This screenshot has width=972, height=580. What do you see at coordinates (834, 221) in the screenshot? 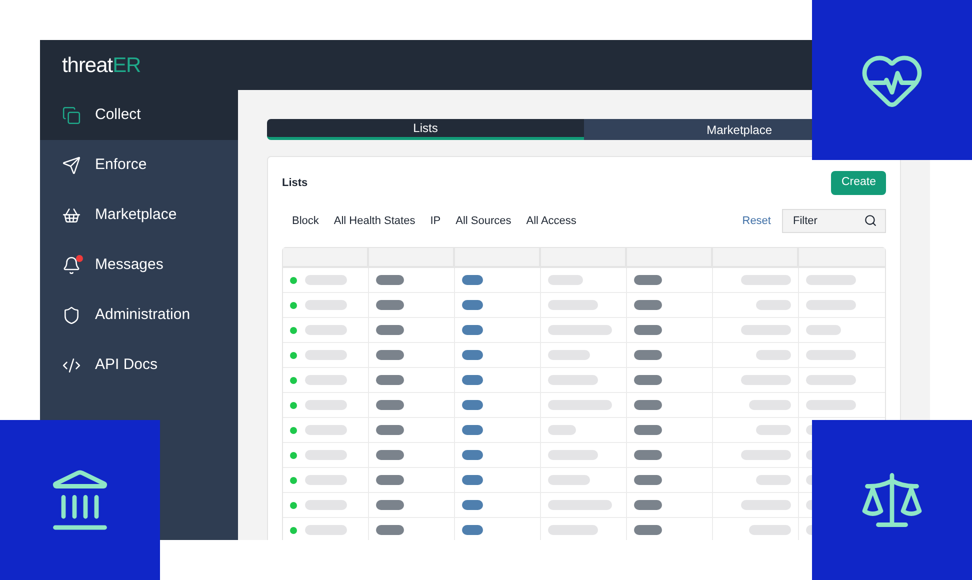
I see `filter-field: Filter` at bounding box center [834, 221].